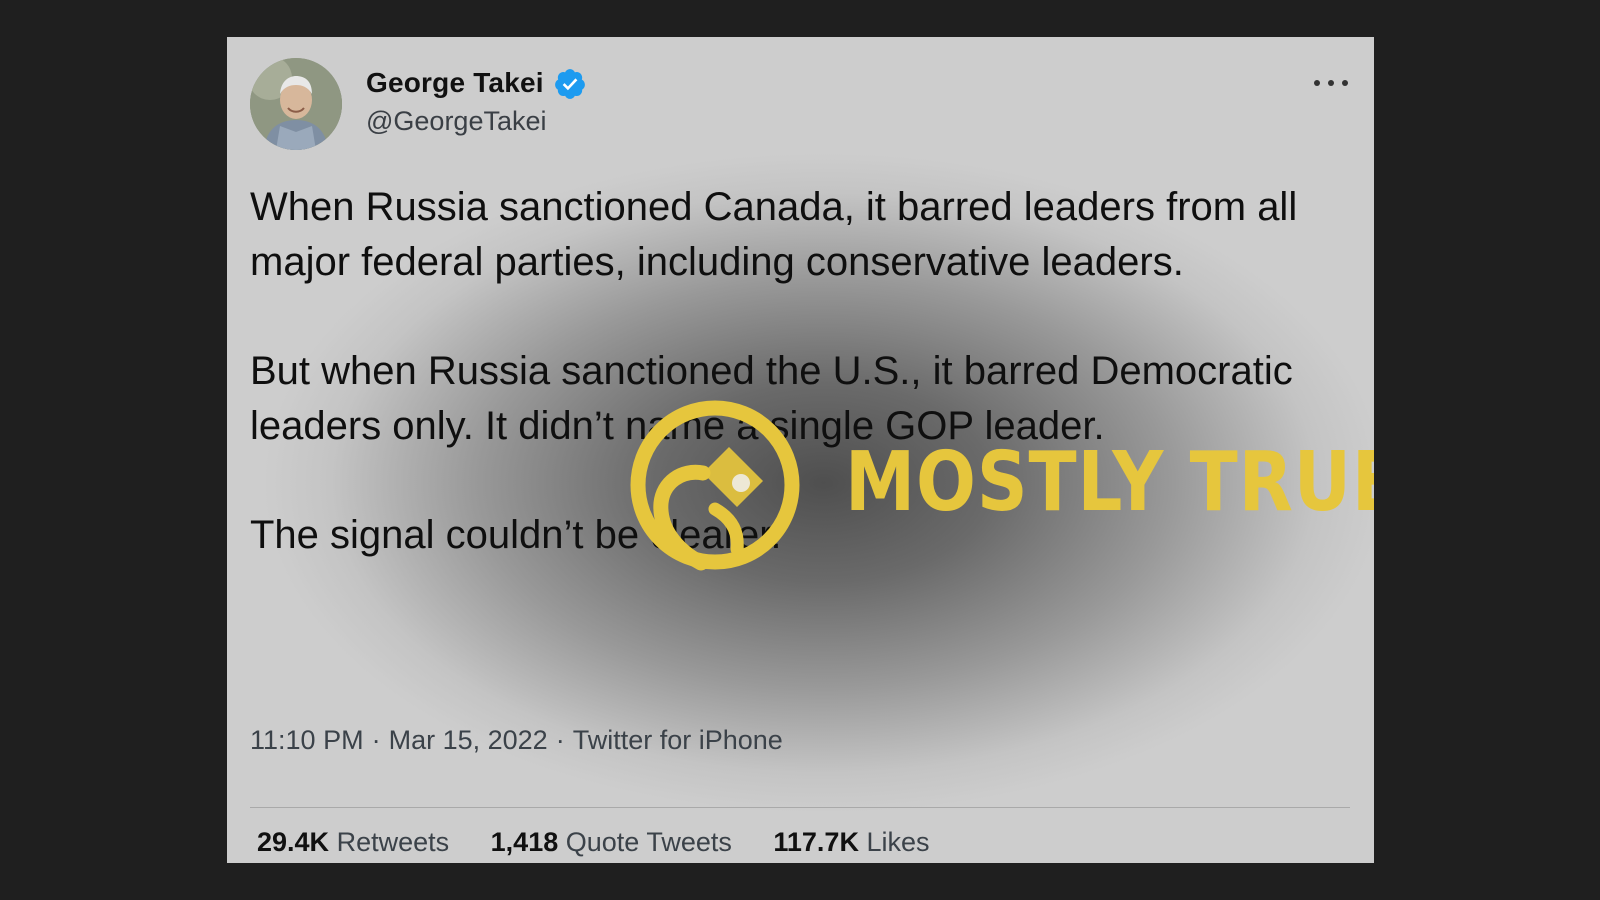 This screenshot has width=1600, height=900. What do you see at coordinates (393, 842) in the screenshot?
I see `retweets-label: Retweets` at bounding box center [393, 842].